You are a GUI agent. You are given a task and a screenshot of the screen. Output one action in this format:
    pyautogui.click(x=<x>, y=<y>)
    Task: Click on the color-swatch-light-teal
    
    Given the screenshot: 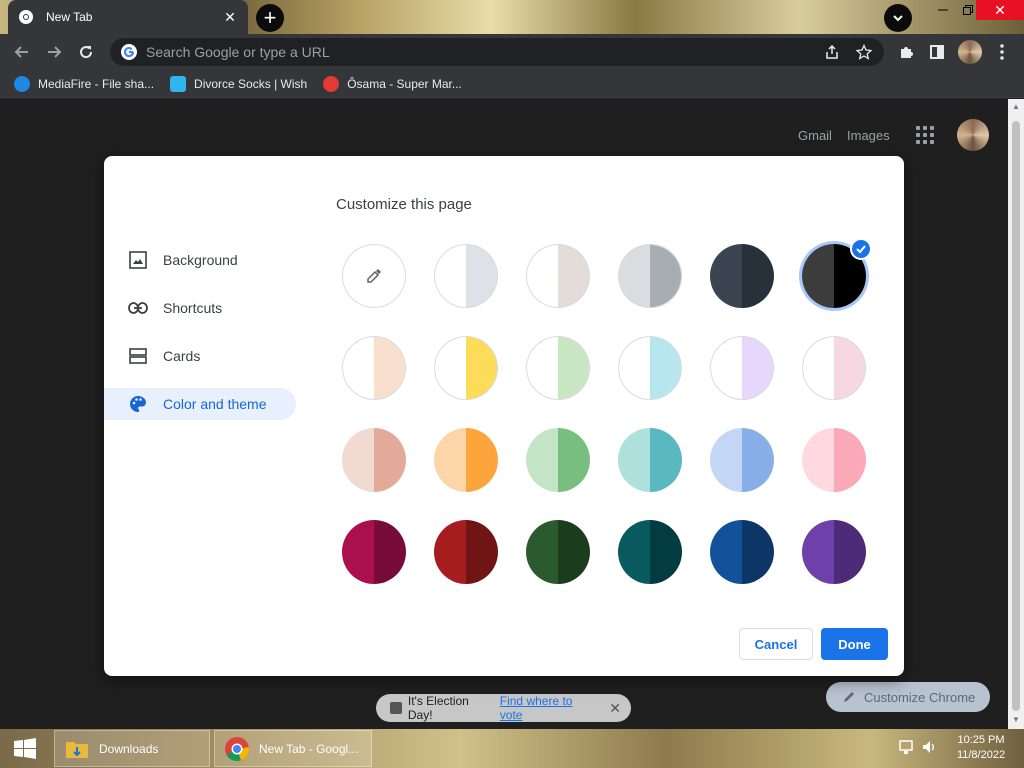 What is the action you would take?
    pyautogui.click(x=650, y=460)
    